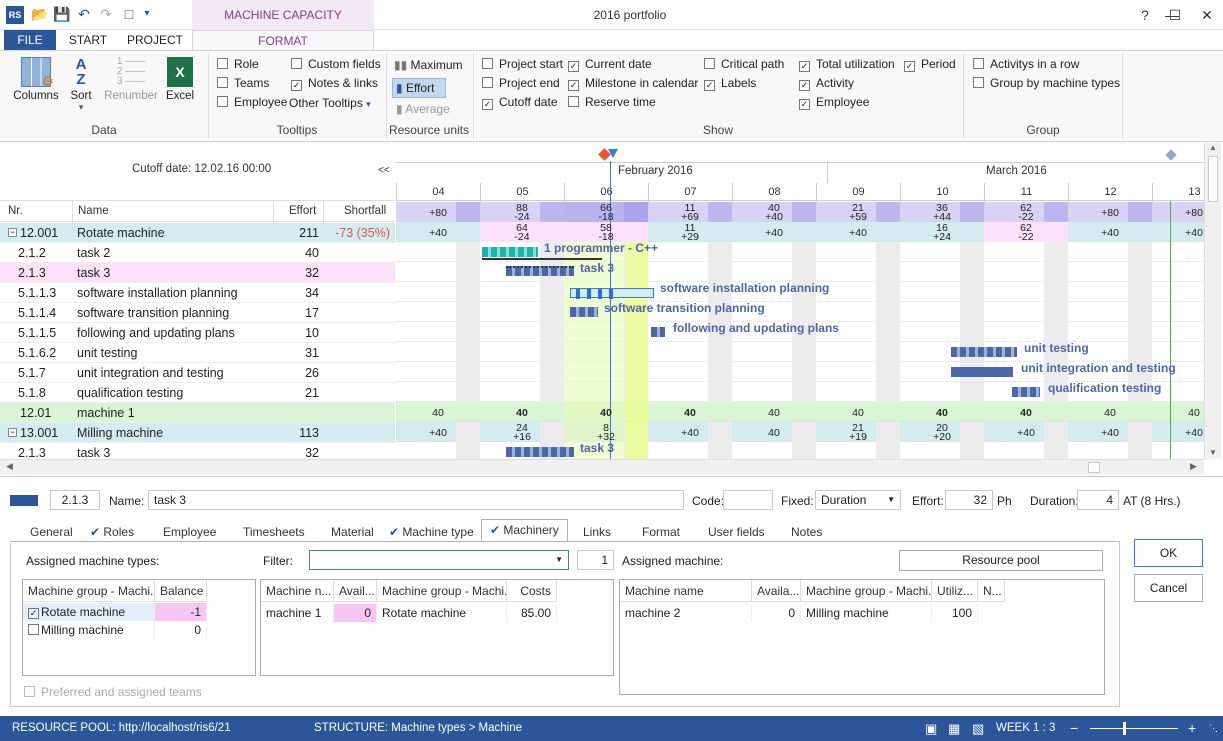  Describe the element at coordinates (189, 532) in the screenshot. I see `tab-employee: Employee` at that location.